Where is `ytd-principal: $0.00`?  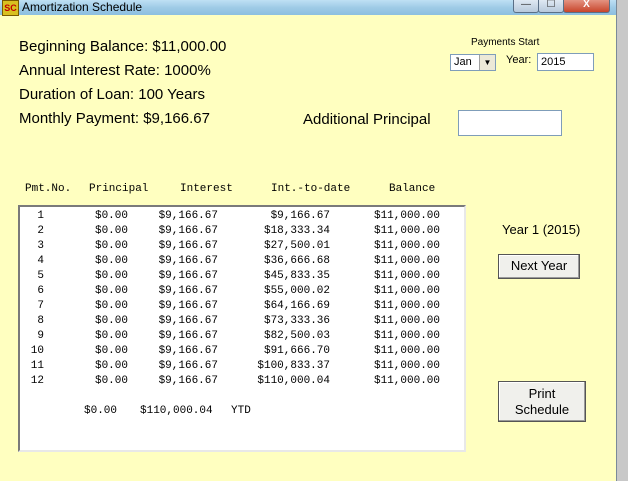
ytd-principal: $0.00 is located at coordinates (101, 411).